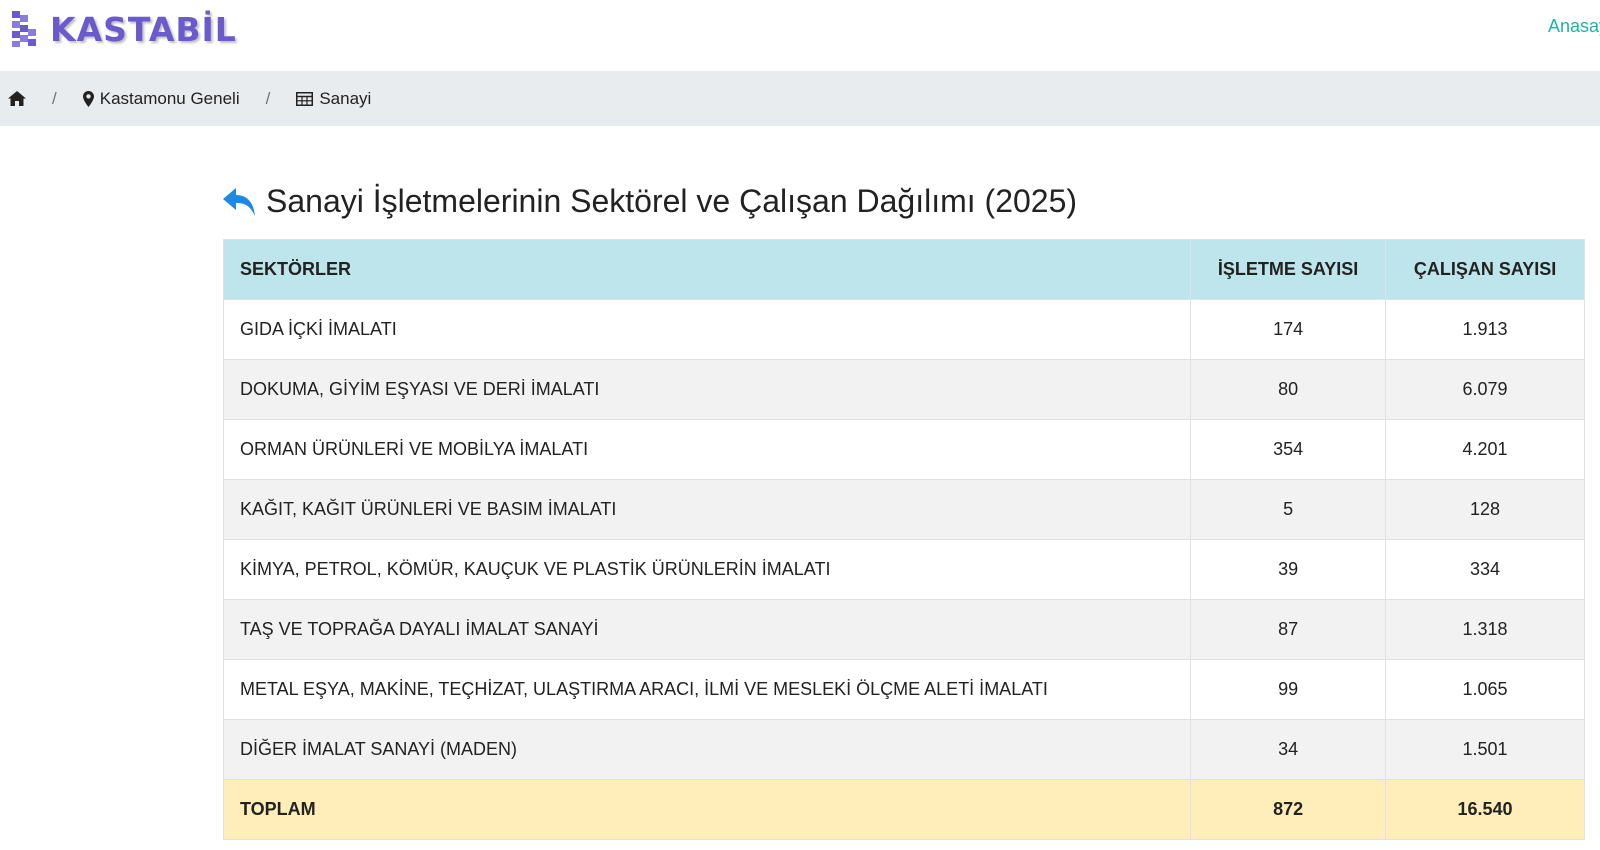  I want to click on table-total-row: TOPLAM 872 16.540, so click(903, 809).